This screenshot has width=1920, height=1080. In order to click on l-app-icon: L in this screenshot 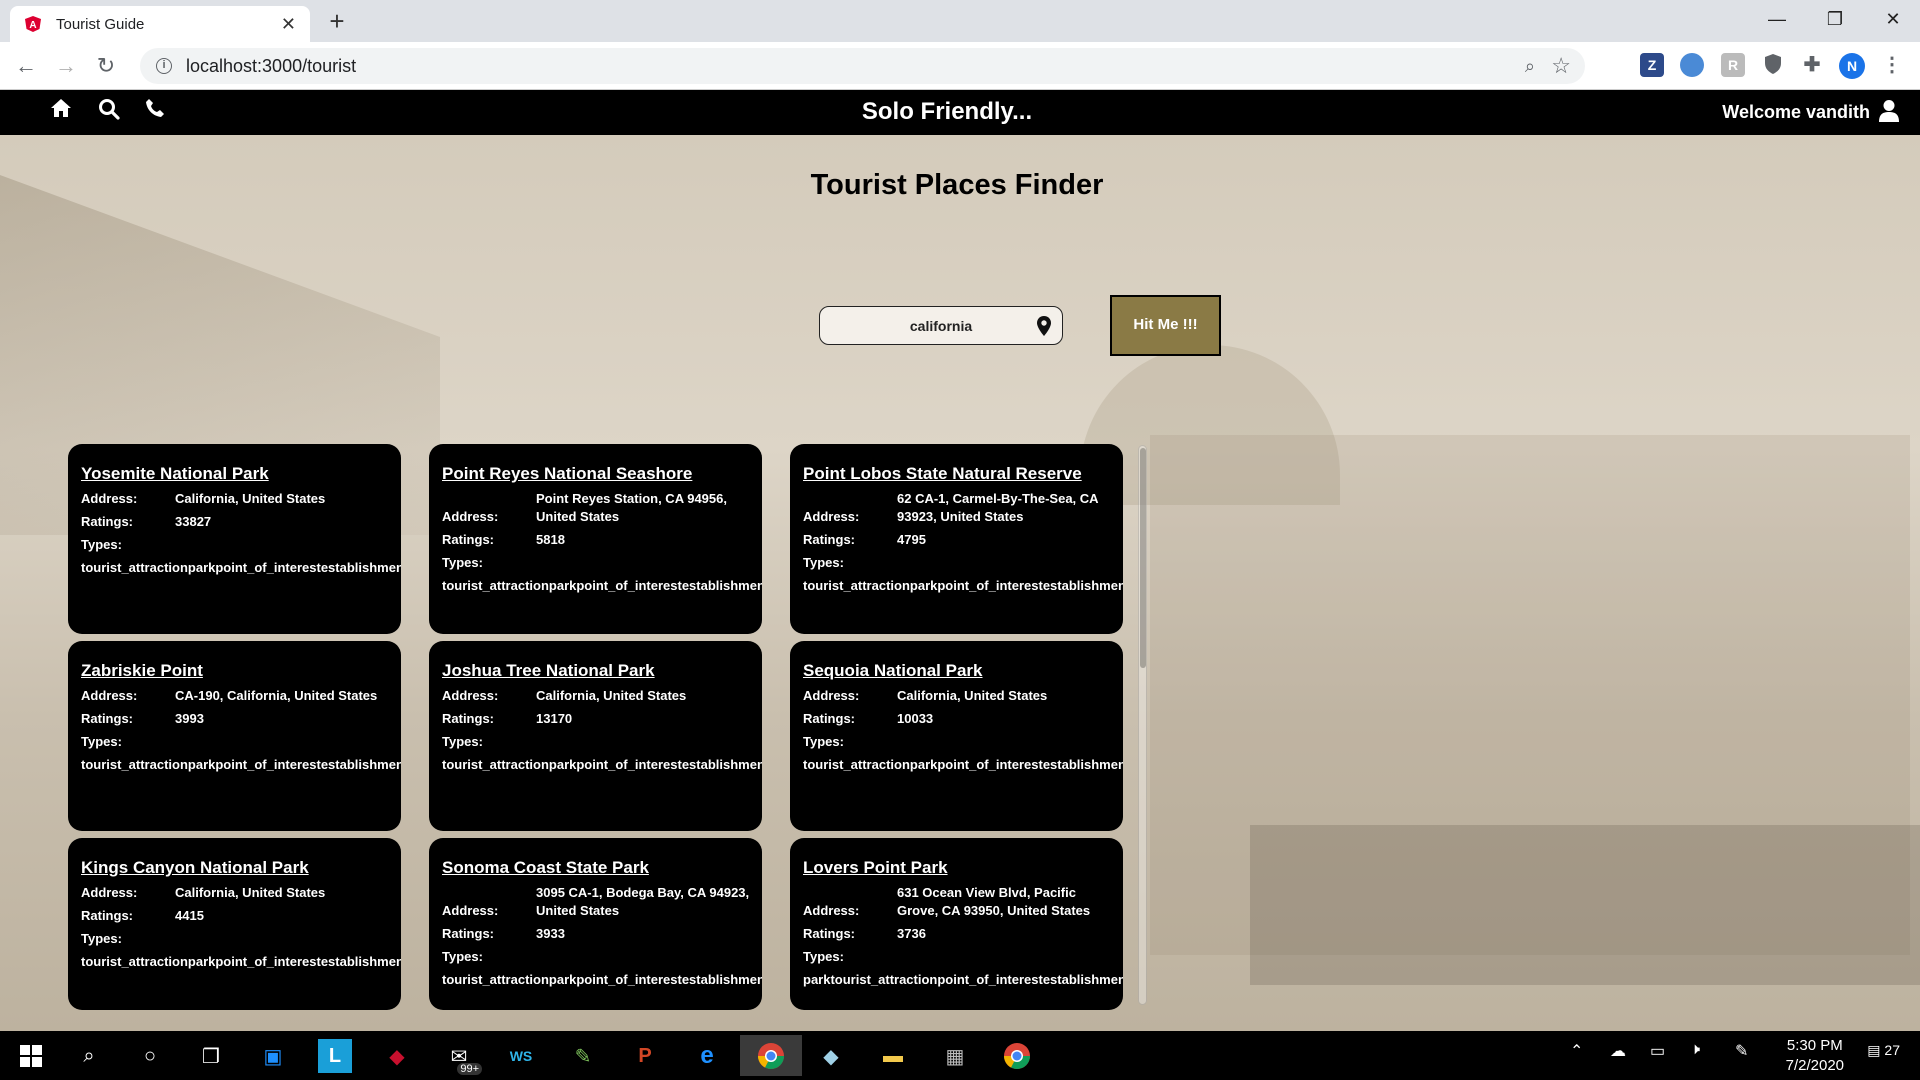, I will do `click(335, 1056)`.